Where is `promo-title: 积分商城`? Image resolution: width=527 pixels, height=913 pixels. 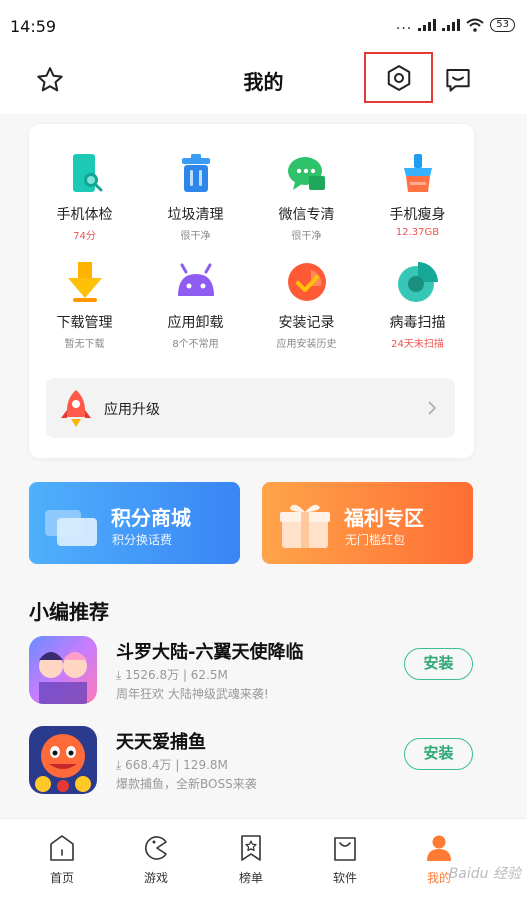
promo-title: 积分商城 is located at coordinates (151, 518).